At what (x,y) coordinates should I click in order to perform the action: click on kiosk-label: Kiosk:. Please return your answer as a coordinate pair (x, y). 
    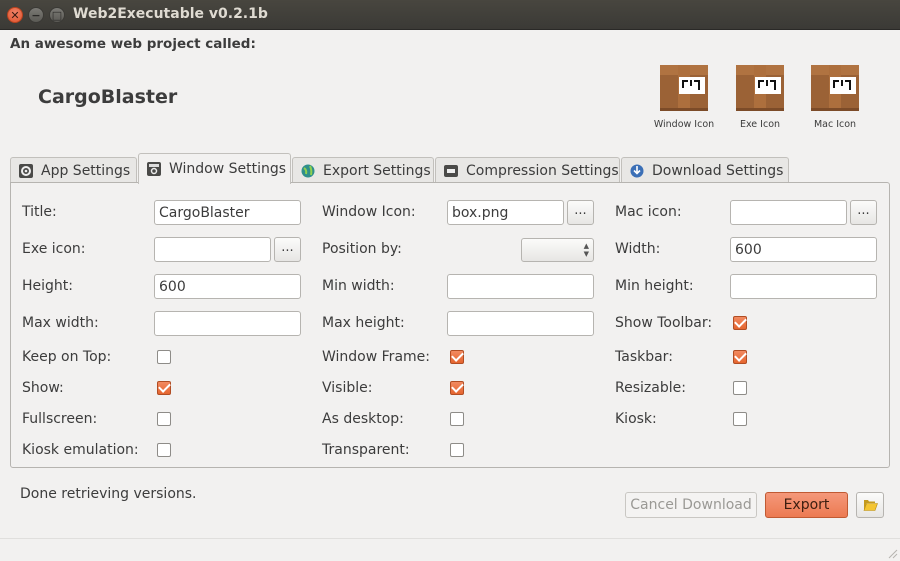
    Looking at the image, I should click on (636, 419).